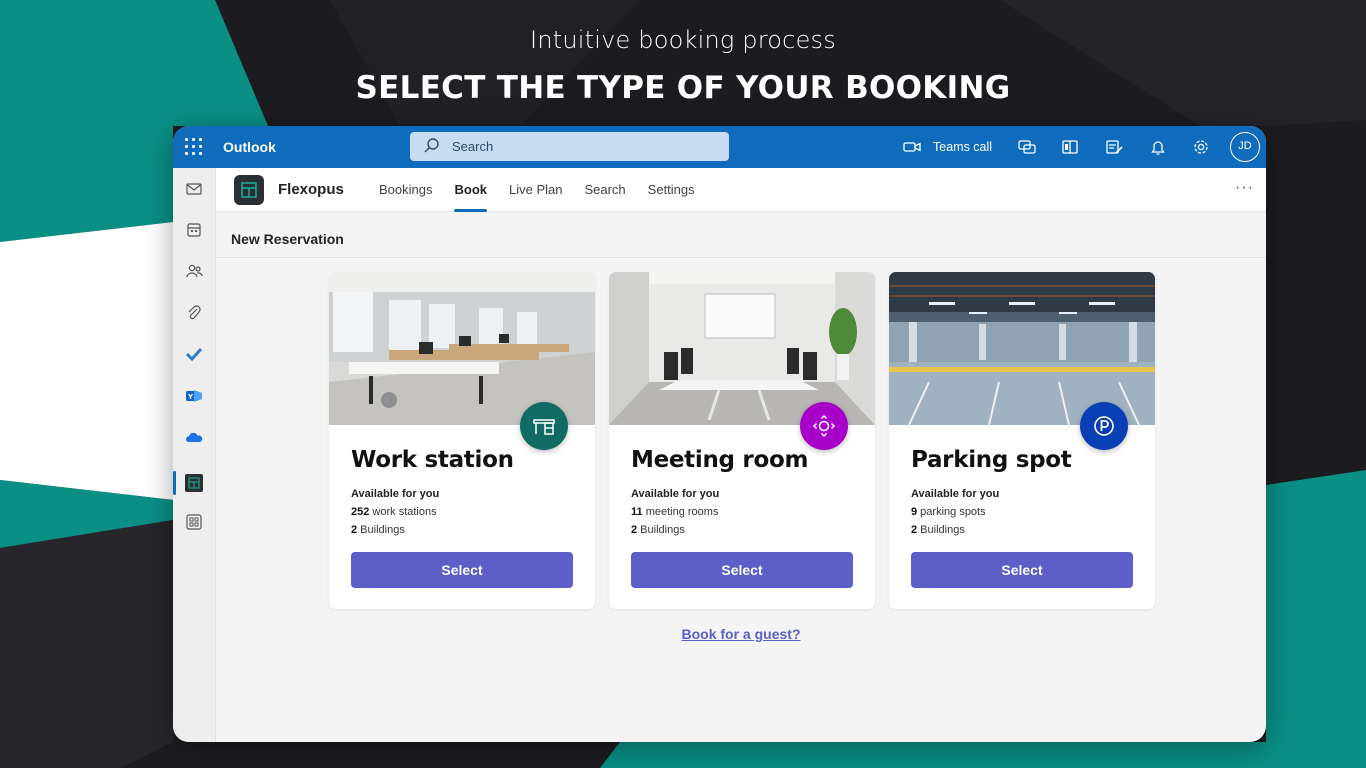 This screenshot has width=1366, height=768. Describe the element at coordinates (194, 438) in the screenshot. I see `onedrive-icon` at that location.